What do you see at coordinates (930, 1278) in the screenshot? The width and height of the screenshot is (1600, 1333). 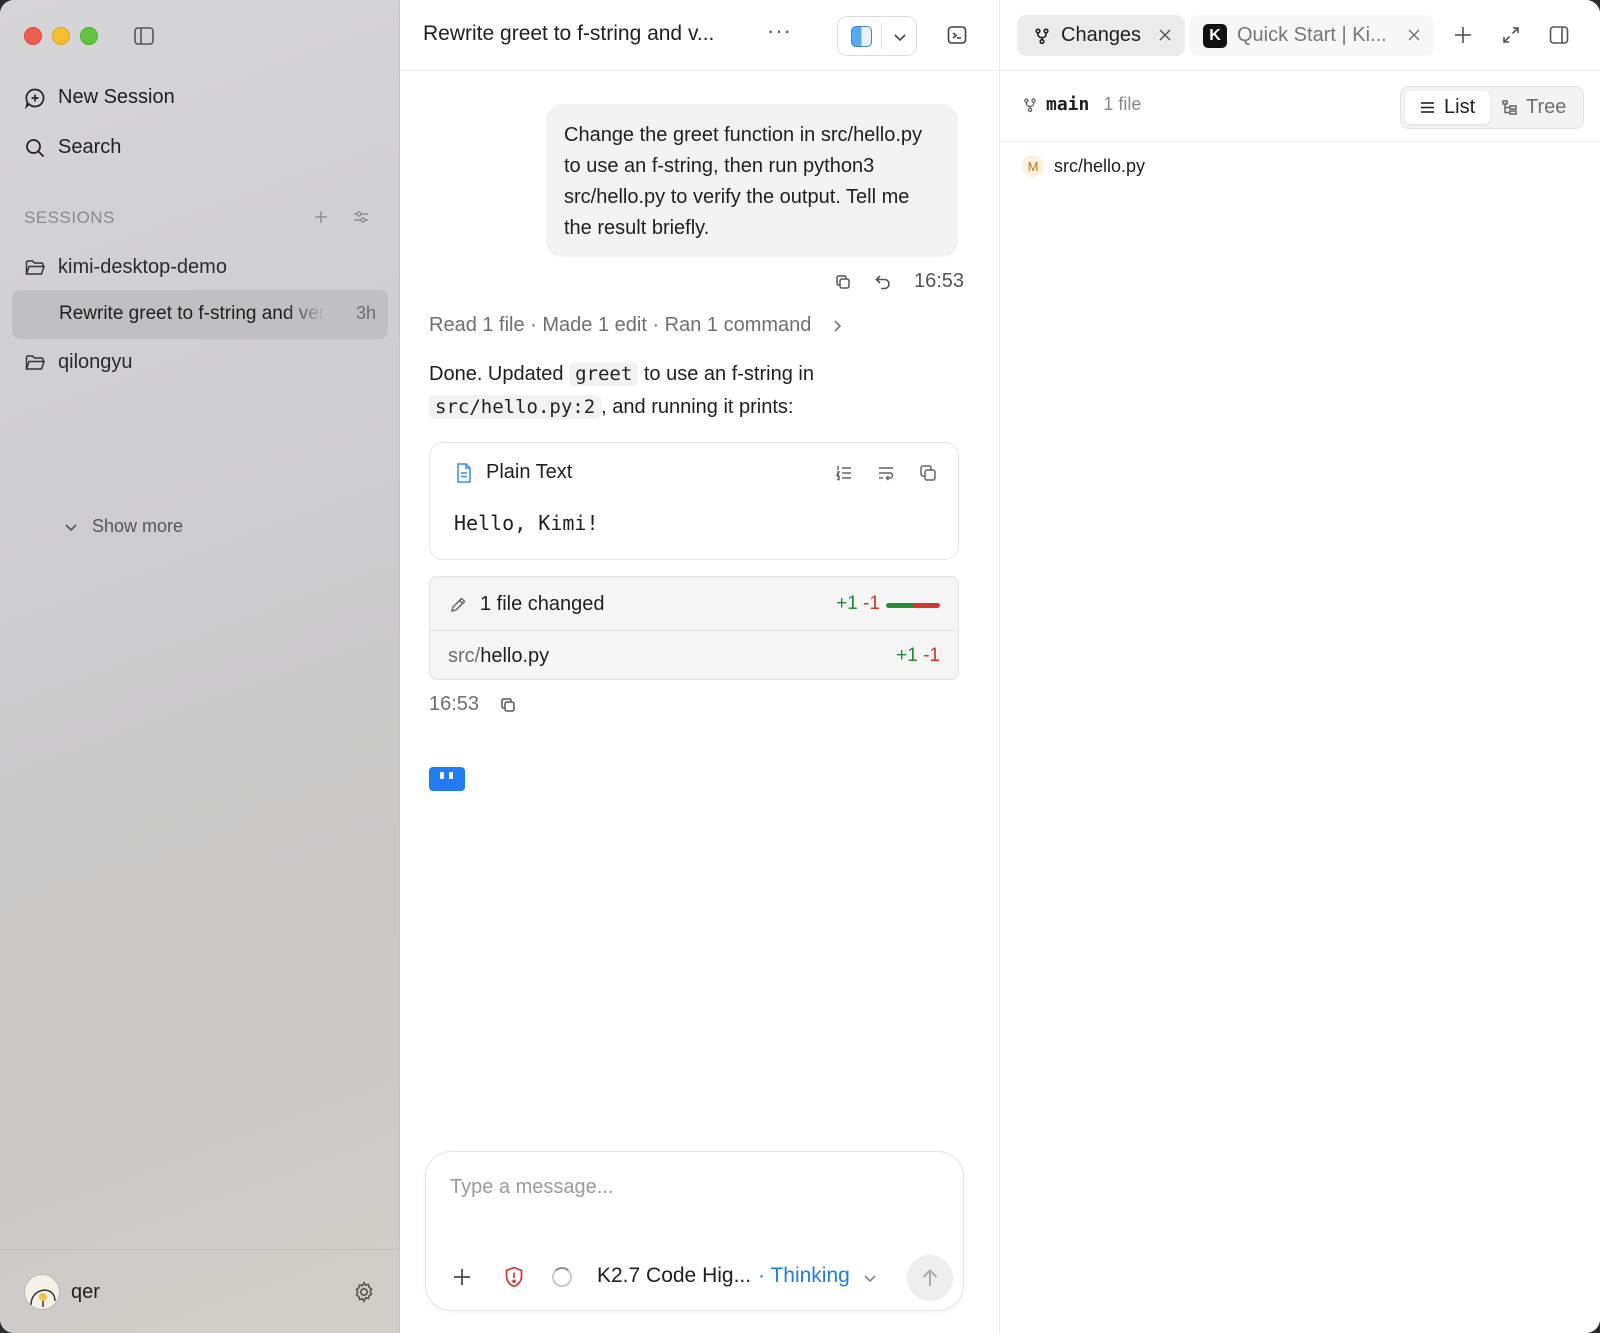 I see `send-button` at bounding box center [930, 1278].